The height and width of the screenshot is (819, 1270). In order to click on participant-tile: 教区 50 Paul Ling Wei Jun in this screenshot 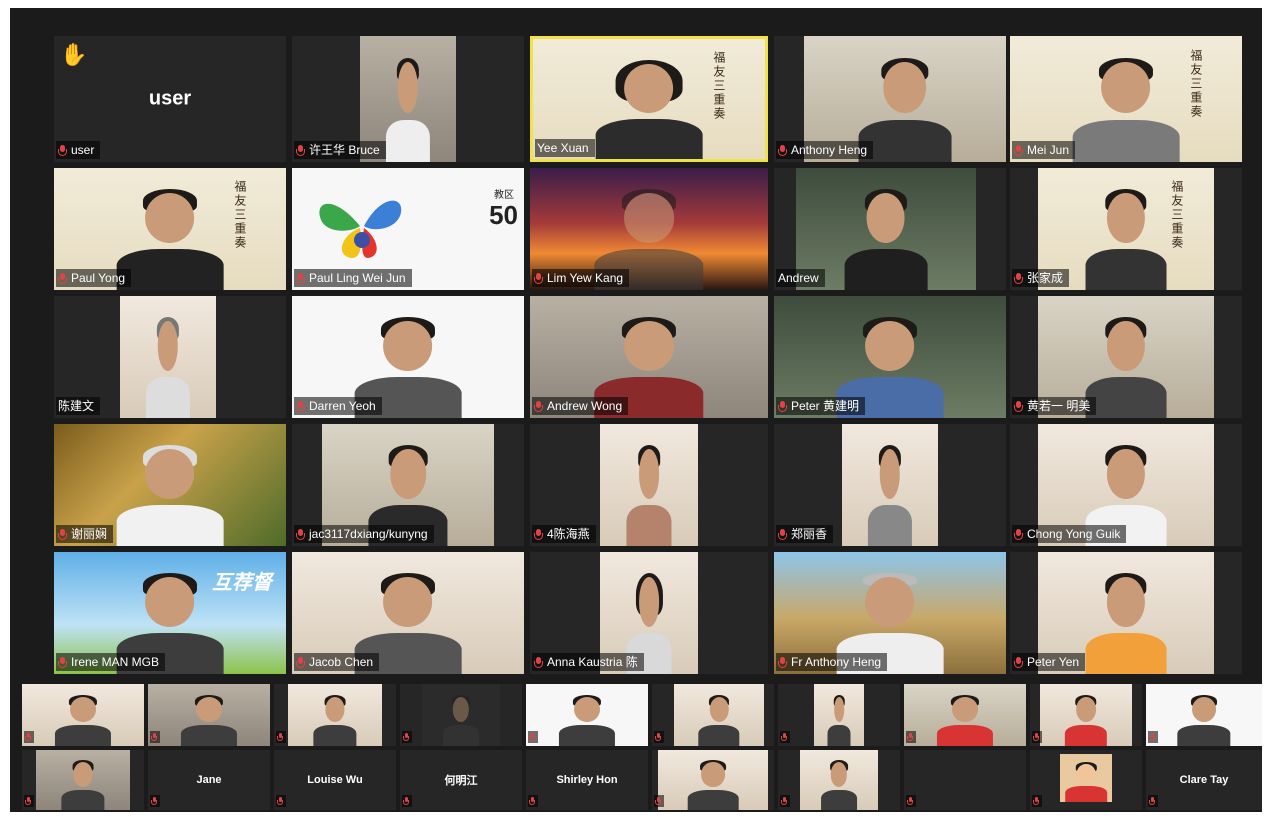, I will do `click(408, 229)`.